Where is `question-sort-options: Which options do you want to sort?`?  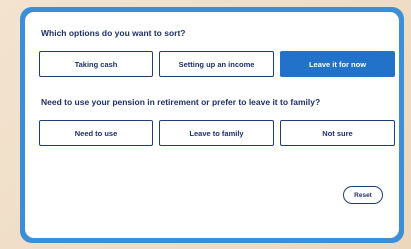 question-sort-options: Which options do you want to sort? is located at coordinates (113, 33).